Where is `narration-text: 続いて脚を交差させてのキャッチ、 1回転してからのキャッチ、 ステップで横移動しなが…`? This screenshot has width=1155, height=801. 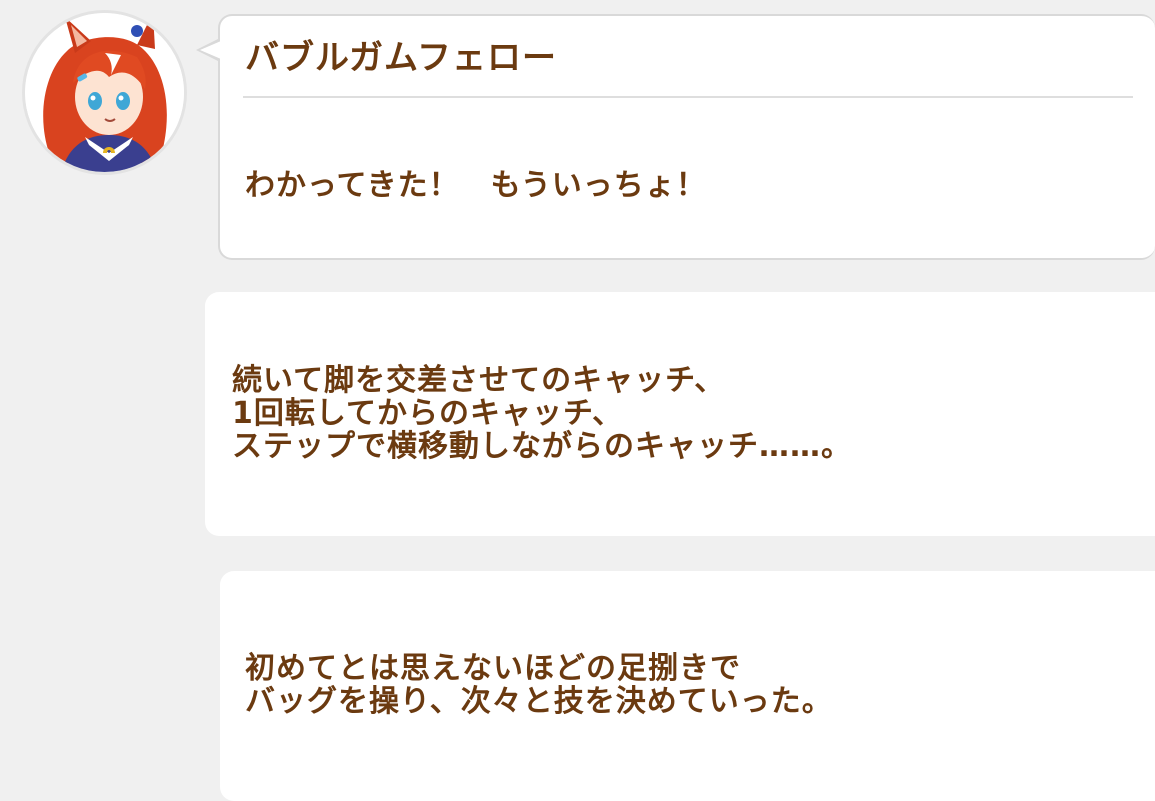
narration-text: 続いて脚を交差させてのキャッチ、 1回転してからのキャッチ、 ステップで横移動しなが… is located at coordinates (542, 413).